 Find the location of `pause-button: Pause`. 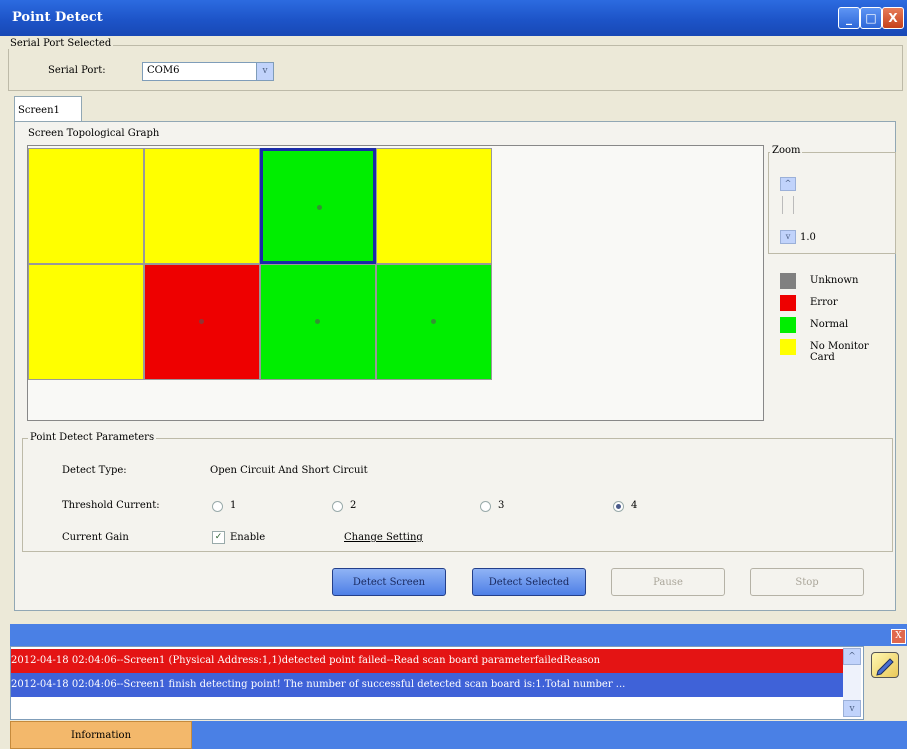

pause-button: Pause is located at coordinates (668, 582).